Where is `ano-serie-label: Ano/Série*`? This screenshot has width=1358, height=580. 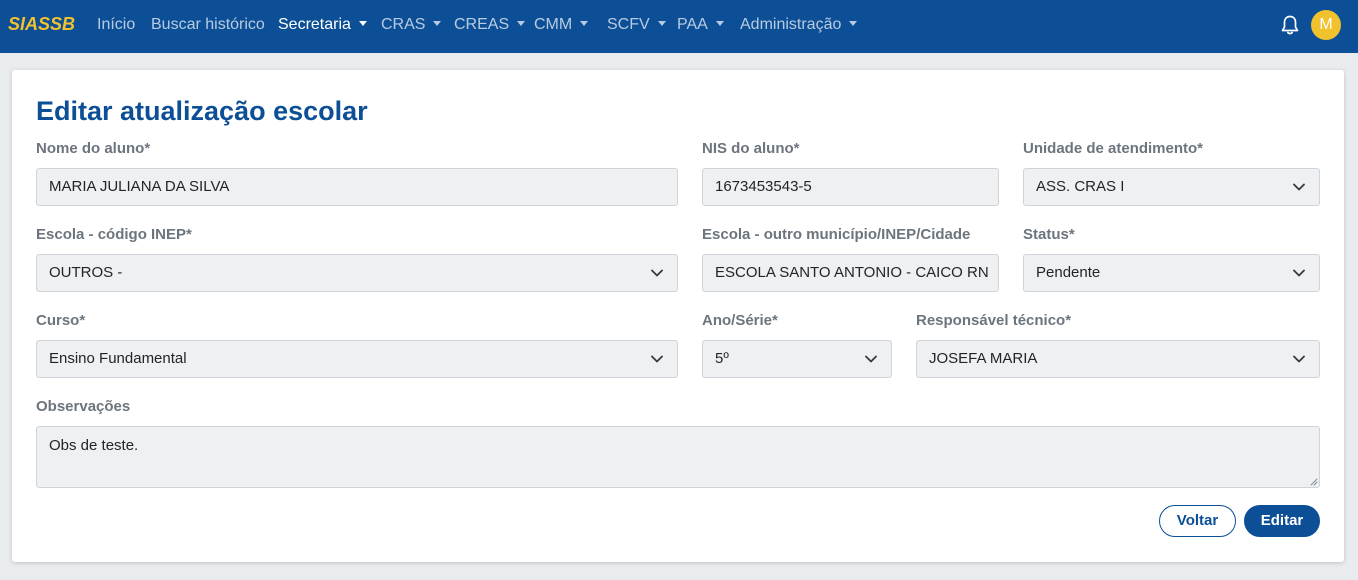
ano-serie-label: Ano/Série* is located at coordinates (740, 320).